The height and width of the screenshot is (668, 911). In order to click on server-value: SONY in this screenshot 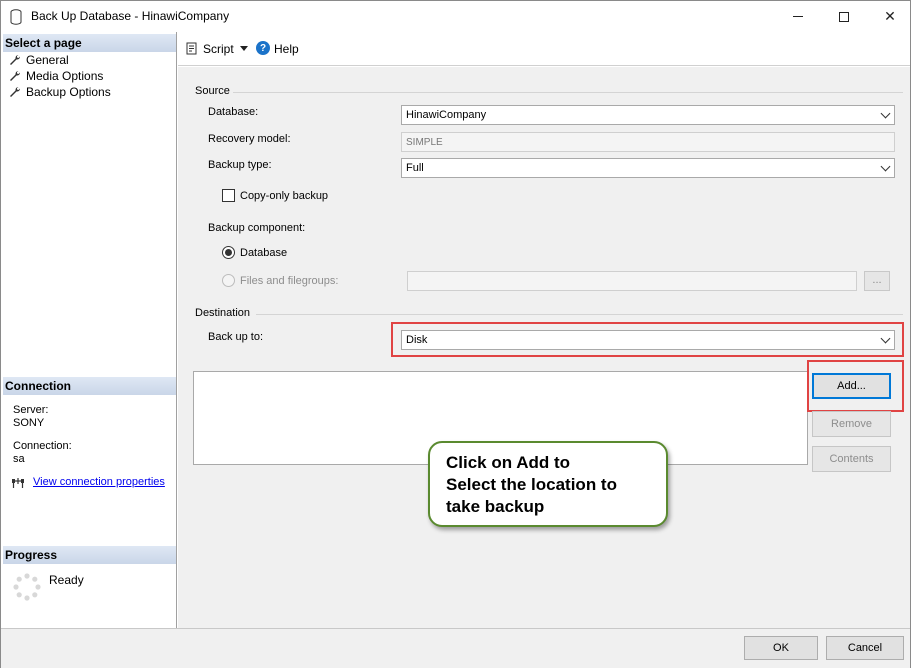, I will do `click(29, 423)`.